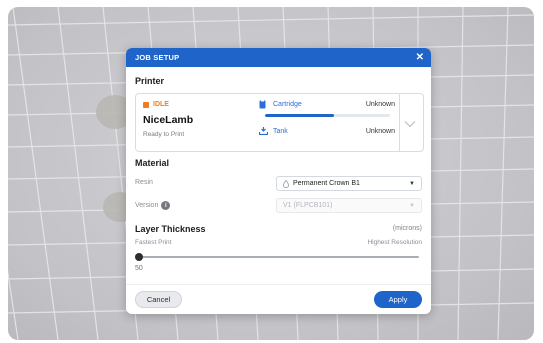 Image resolution: width=543 pixels, height=343 pixels. Describe the element at coordinates (153, 242) in the screenshot. I see `fastest-print-label: Fastest Print` at that location.